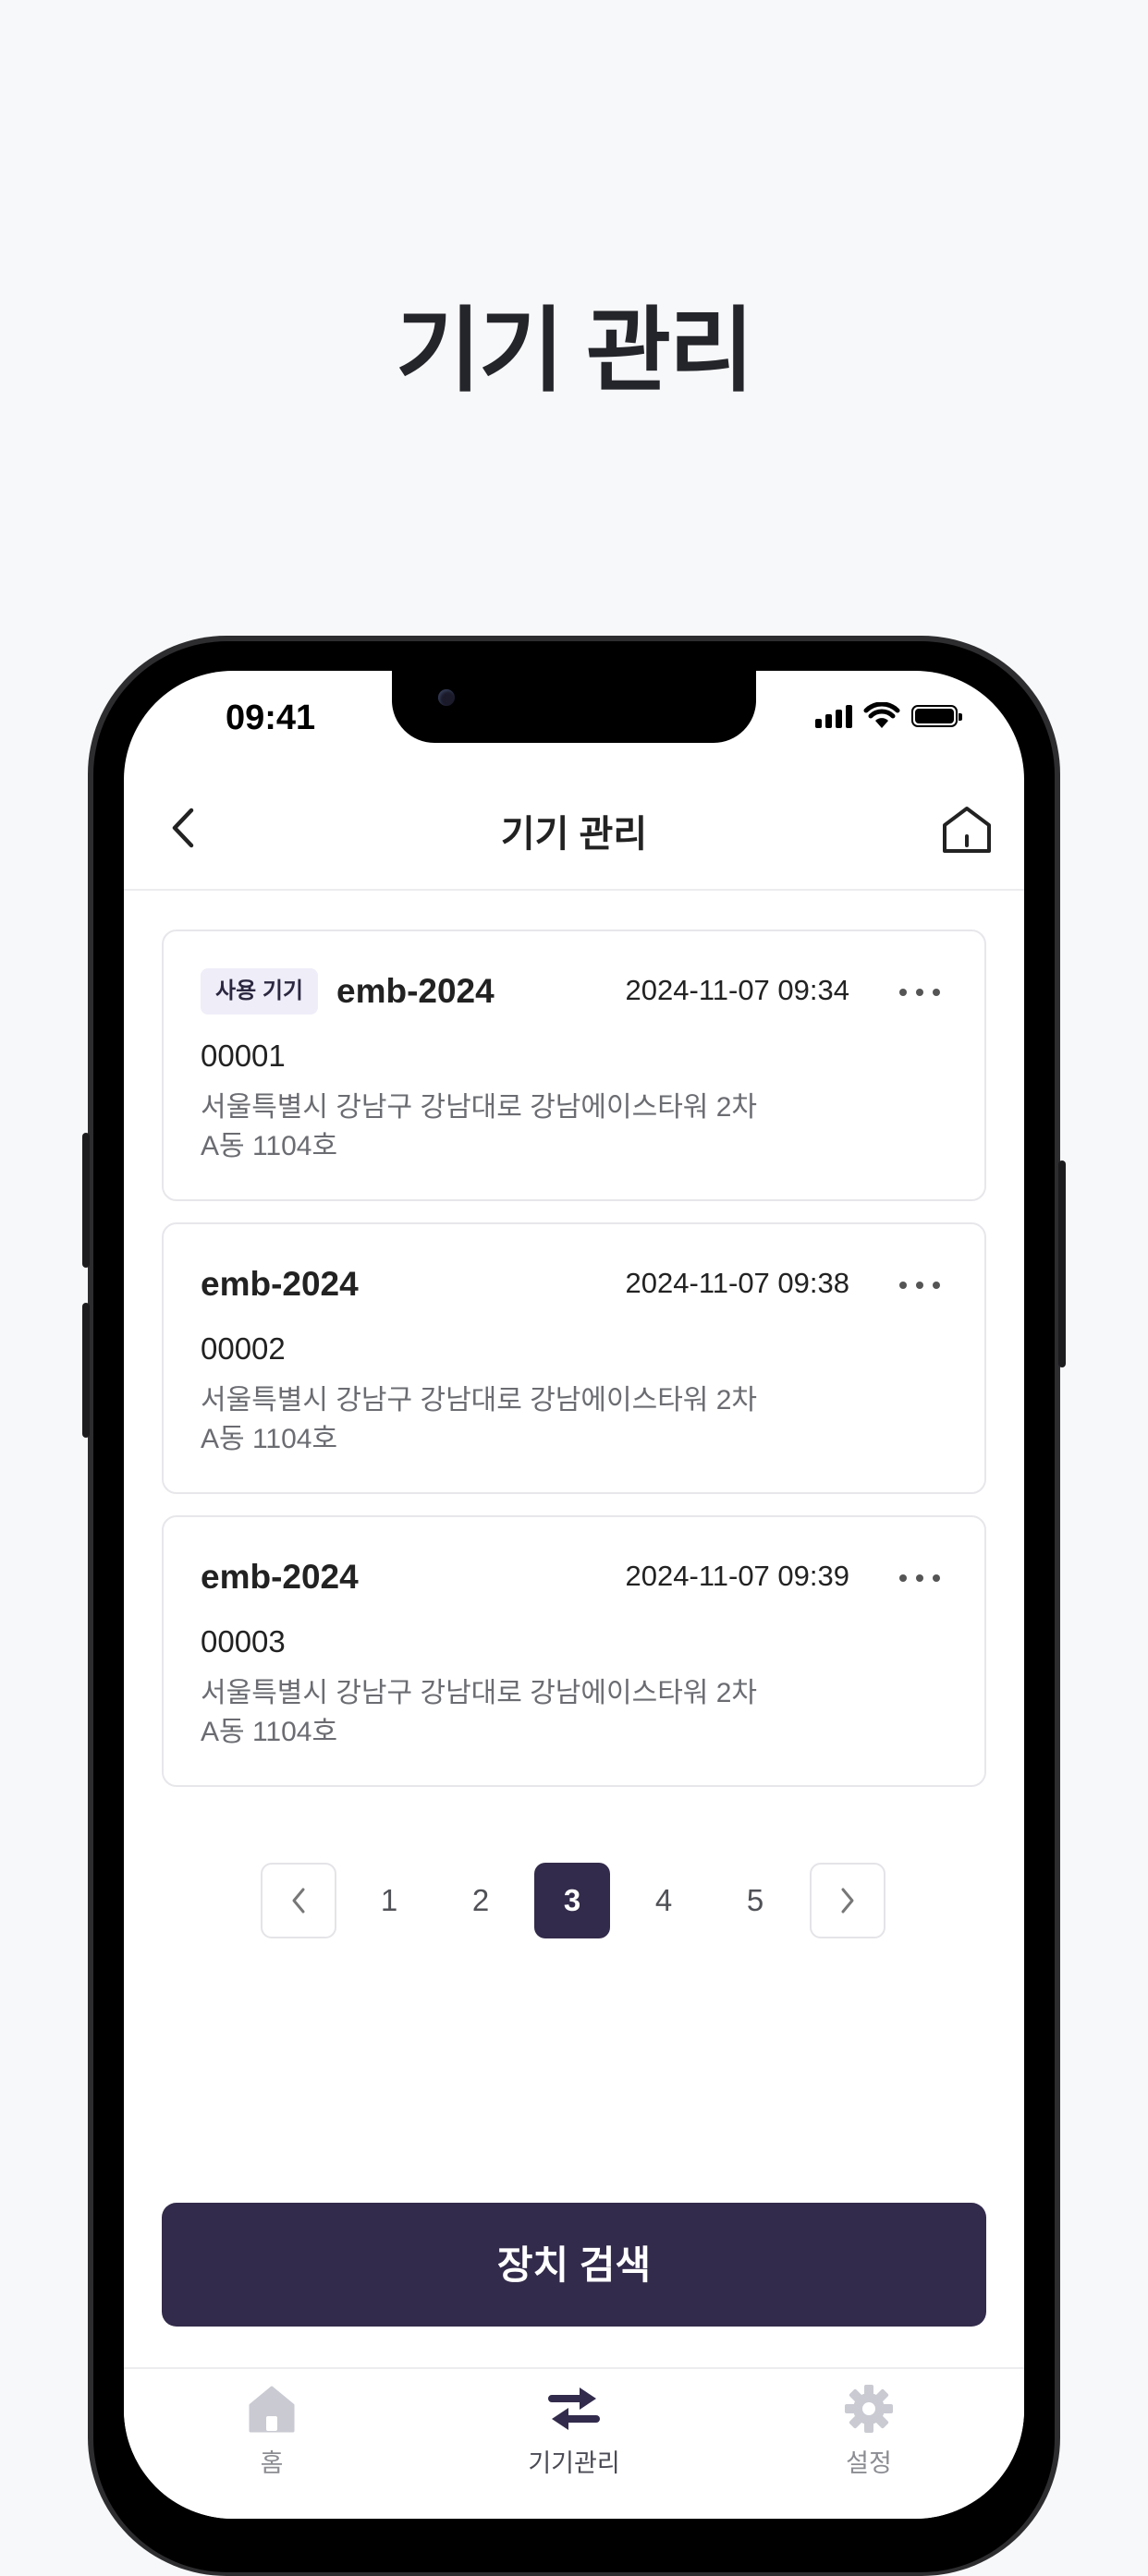  I want to click on device-serial: 00001, so click(244, 1056).